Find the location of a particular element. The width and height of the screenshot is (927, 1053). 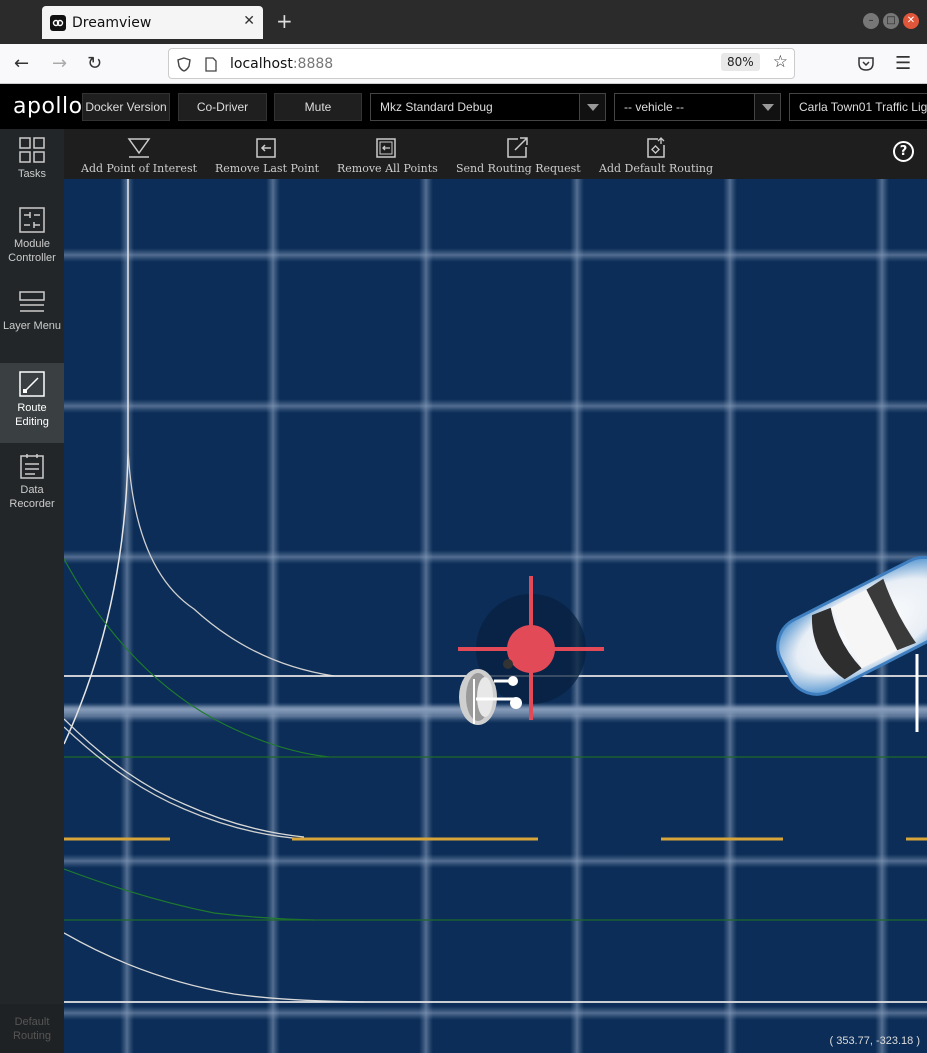

browser-tab: Dreamview ✕ is located at coordinates (152, 22).